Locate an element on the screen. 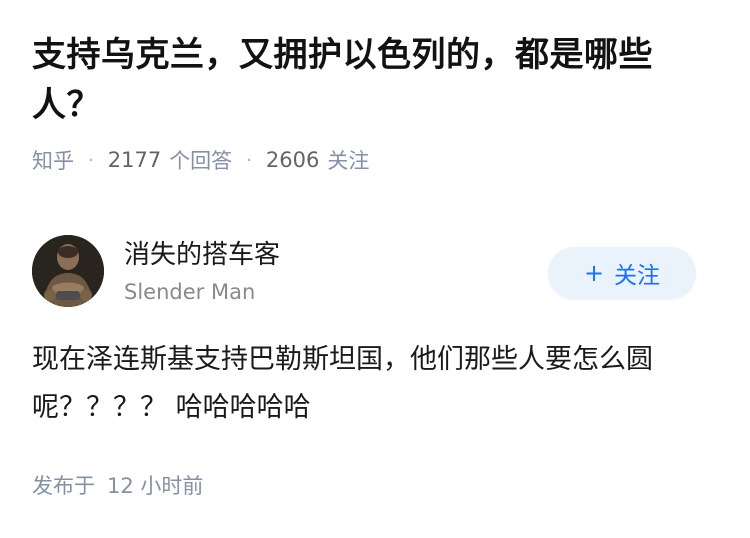 This screenshot has width=750, height=538. follow-label: 关注 is located at coordinates (637, 276).